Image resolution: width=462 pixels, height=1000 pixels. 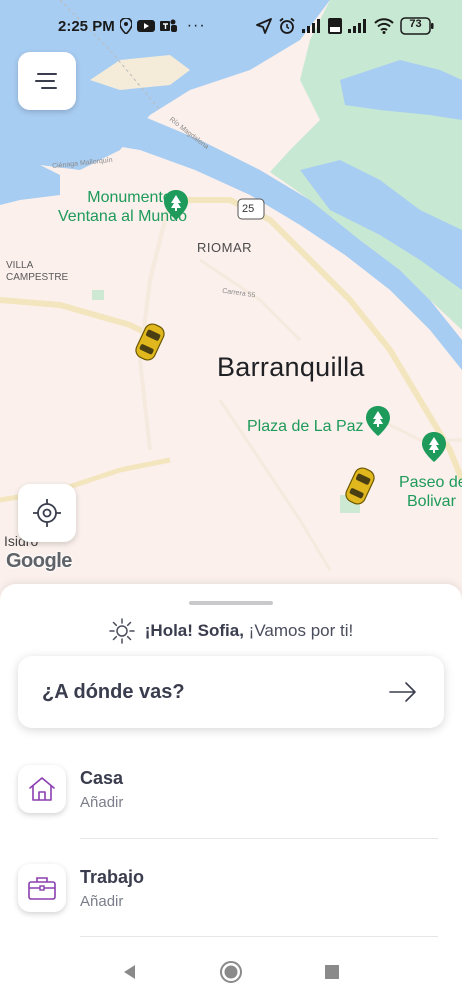 What do you see at coordinates (102, 901) in the screenshot?
I see `place-subtitle-work: Añadir` at bounding box center [102, 901].